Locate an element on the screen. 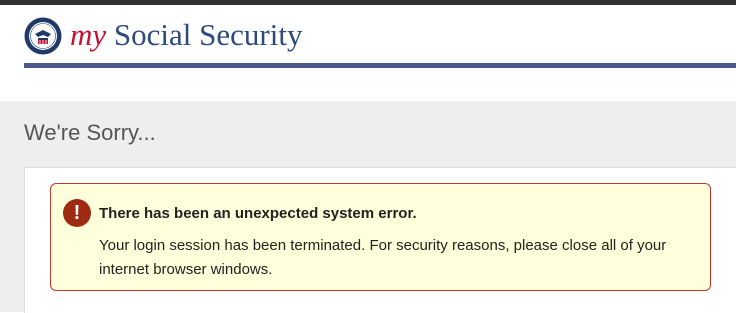  site-brand: my Social Security is located at coordinates (186, 35).